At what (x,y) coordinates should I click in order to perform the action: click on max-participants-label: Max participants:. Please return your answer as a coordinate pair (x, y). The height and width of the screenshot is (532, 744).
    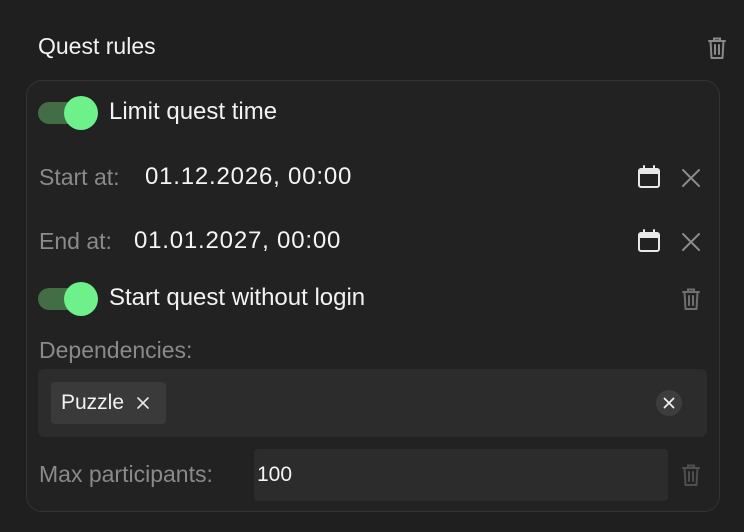
    Looking at the image, I should click on (126, 474).